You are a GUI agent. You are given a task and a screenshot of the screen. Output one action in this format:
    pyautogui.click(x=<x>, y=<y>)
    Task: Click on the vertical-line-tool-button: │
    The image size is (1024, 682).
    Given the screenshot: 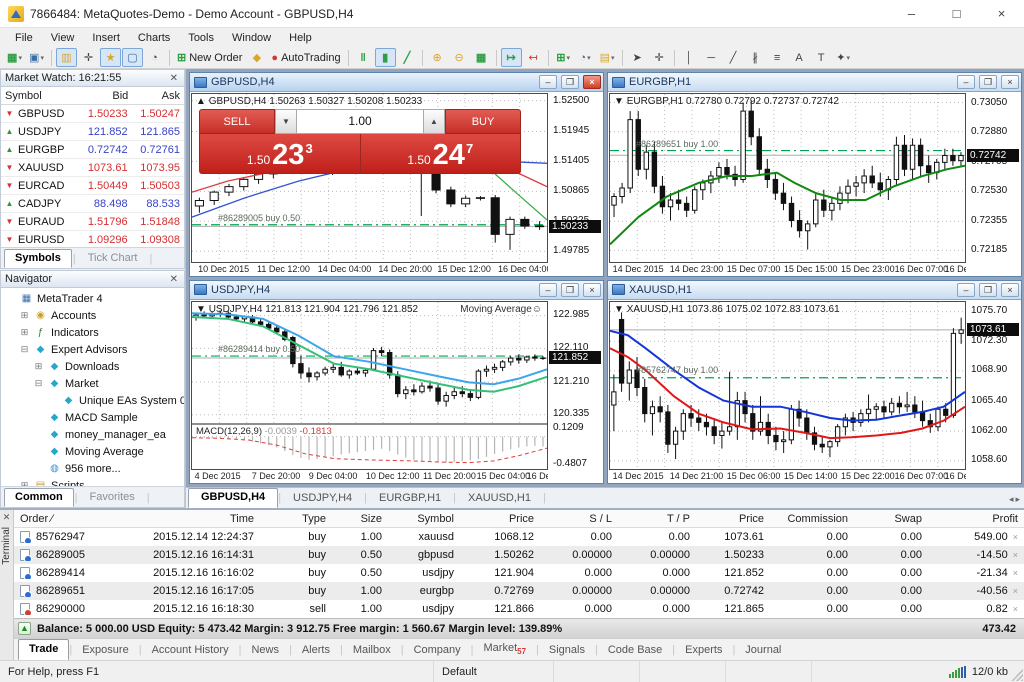 What is the action you would take?
    pyautogui.click(x=689, y=57)
    